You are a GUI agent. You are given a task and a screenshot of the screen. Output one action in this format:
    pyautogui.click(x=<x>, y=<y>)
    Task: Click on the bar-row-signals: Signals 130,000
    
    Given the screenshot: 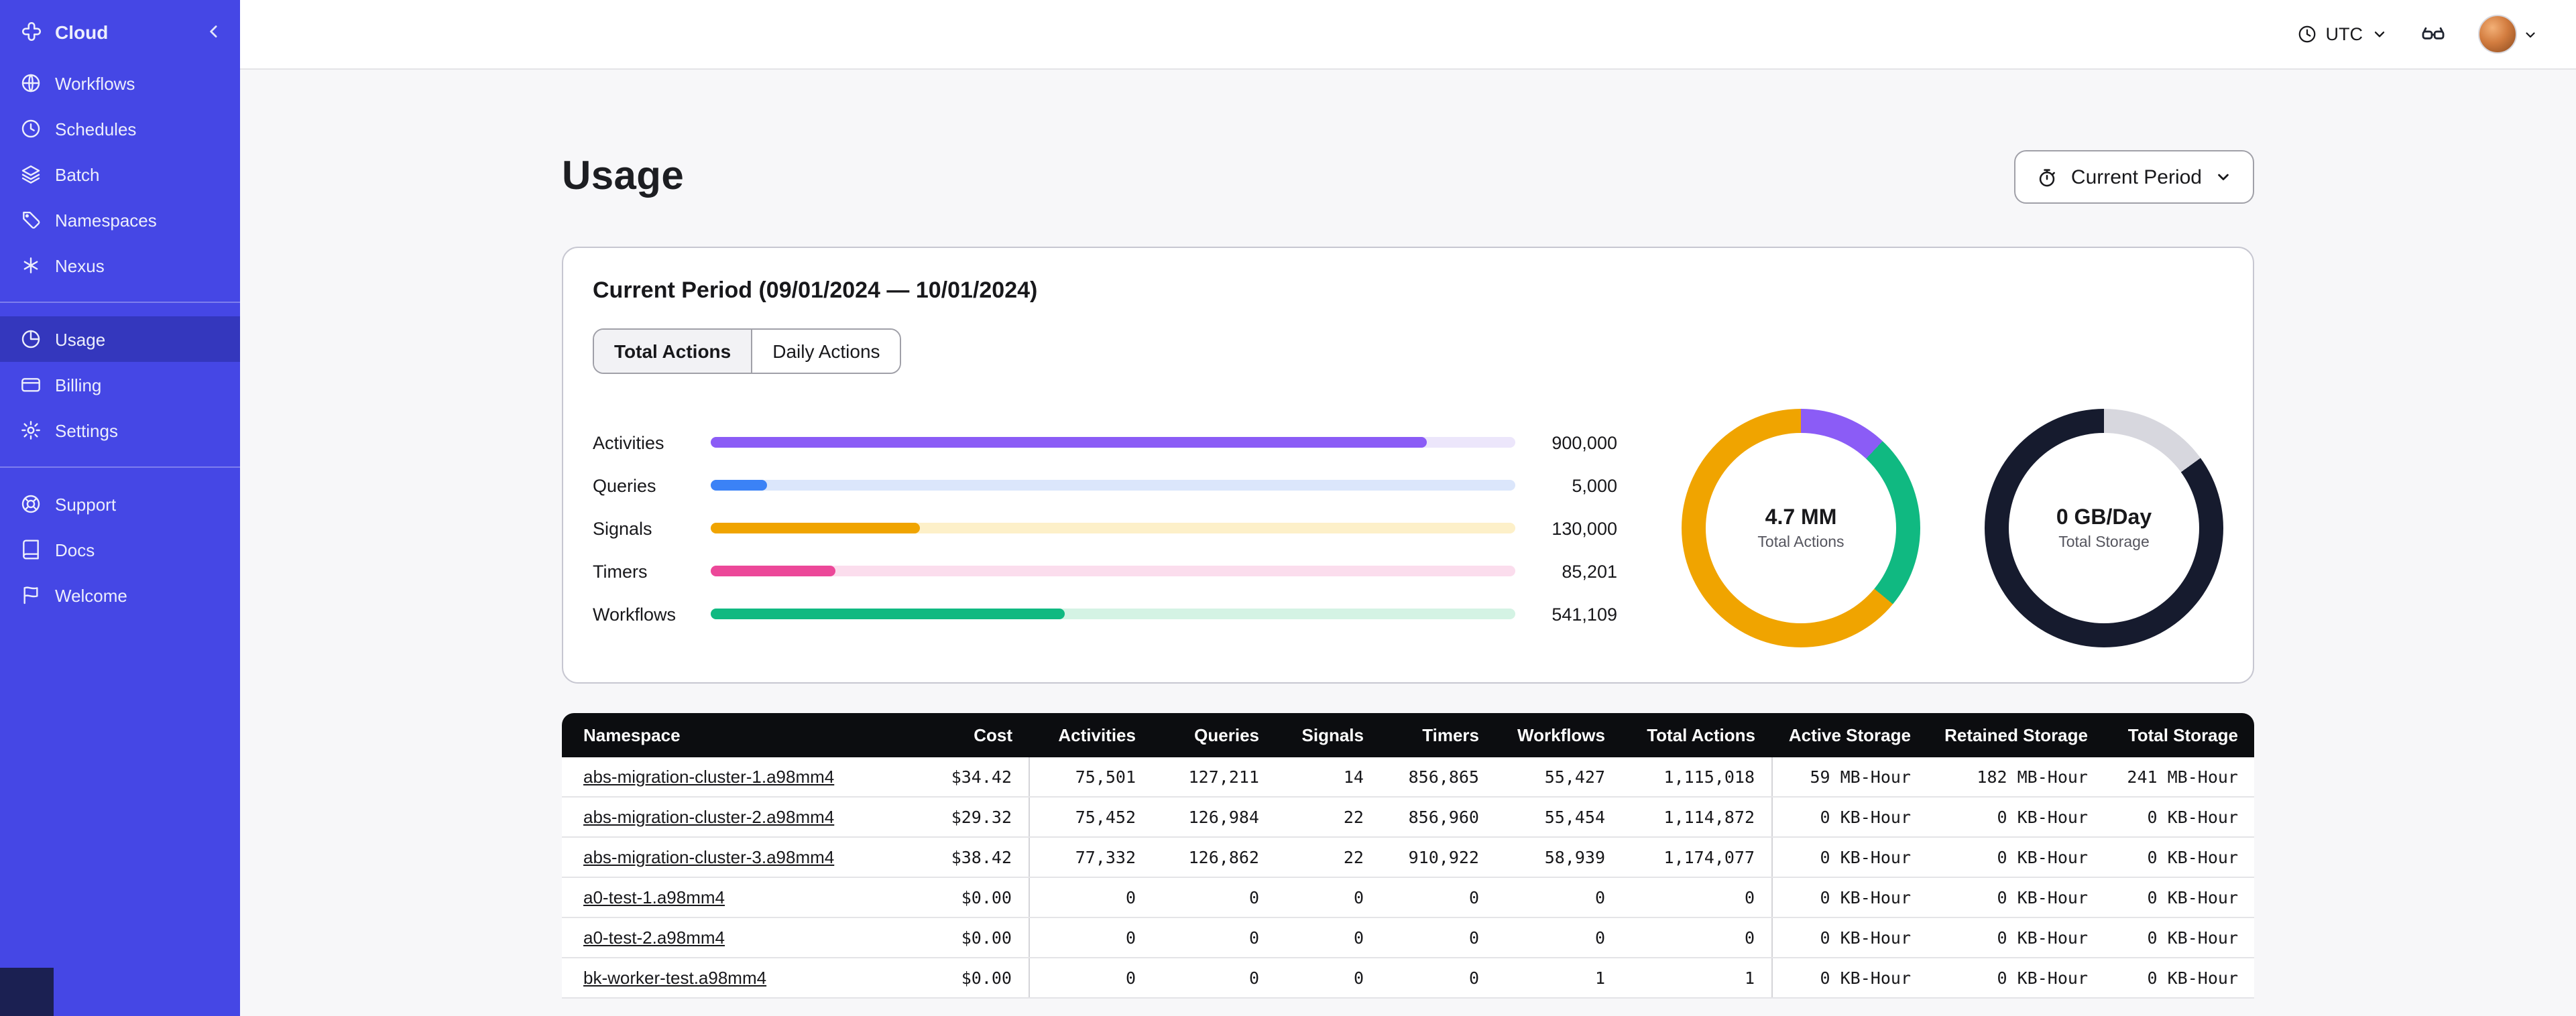 What is the action you would take?
    pyautogui.click(x=1105, y=528)
    